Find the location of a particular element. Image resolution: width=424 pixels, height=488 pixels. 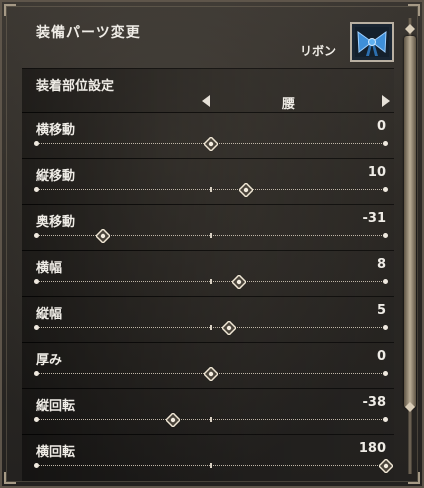

slider-label: 縦幅 is located at coordinates (49, 314).